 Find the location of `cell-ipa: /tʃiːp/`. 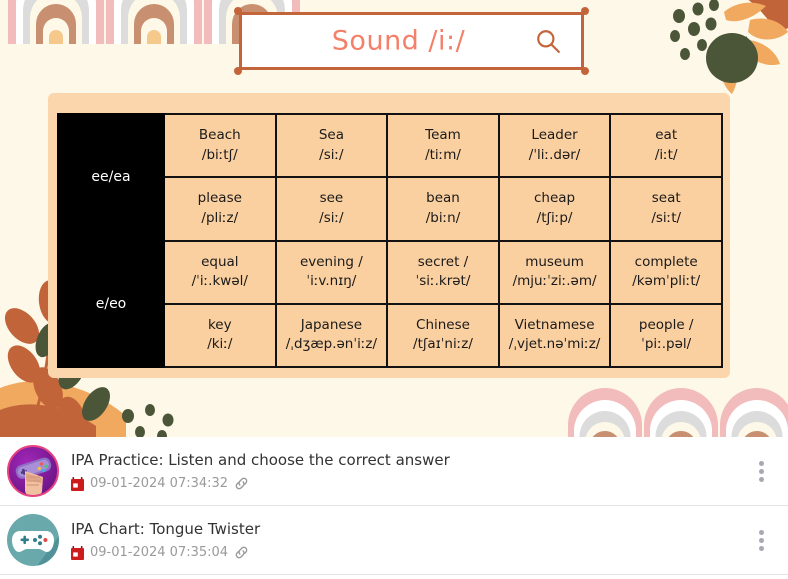

cell-ipa: /tʃiːp/ is located at coordinates (554, 217).